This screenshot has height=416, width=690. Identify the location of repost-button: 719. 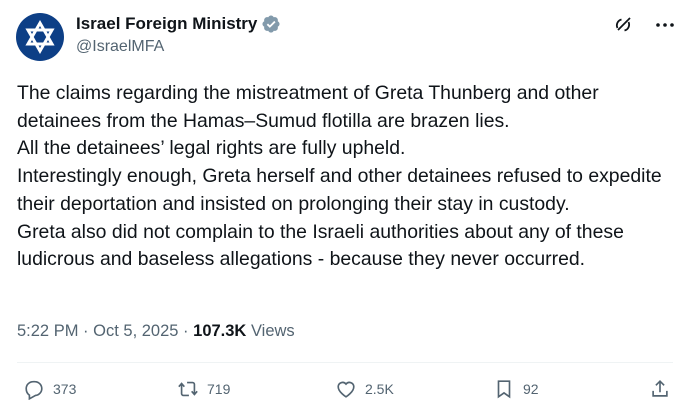
(203, 389).